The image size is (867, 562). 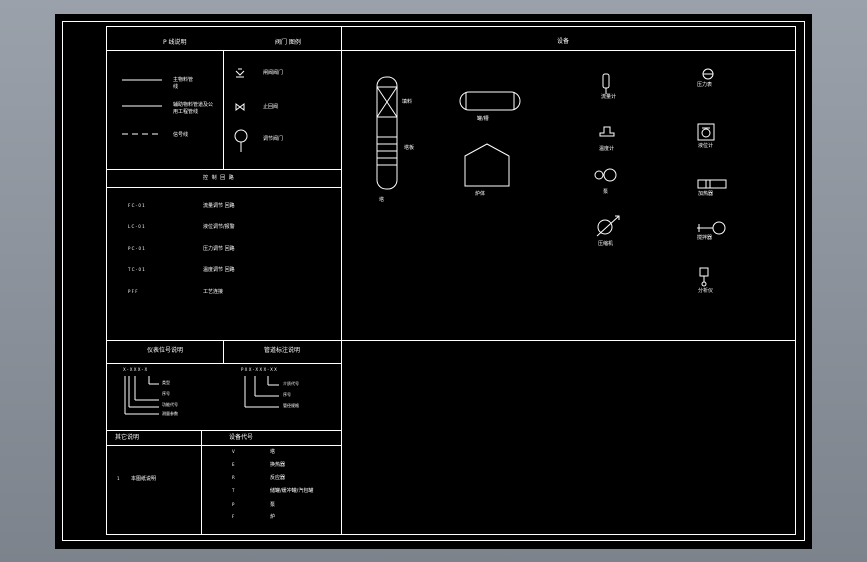 What do you see at coordinates (175, 42) in the screenshot?
I see `pipe-legend-header: P 线说明` at bounding box center [175, 42].